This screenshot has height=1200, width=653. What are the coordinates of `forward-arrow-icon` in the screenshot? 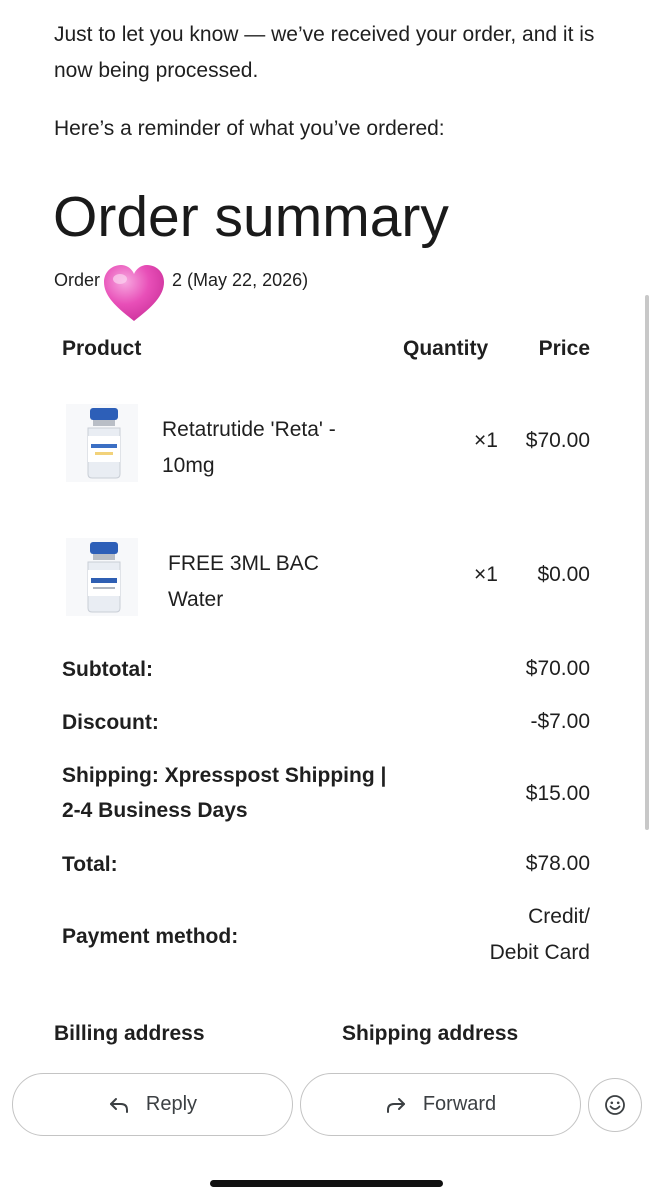 It's located at (395, 1105).